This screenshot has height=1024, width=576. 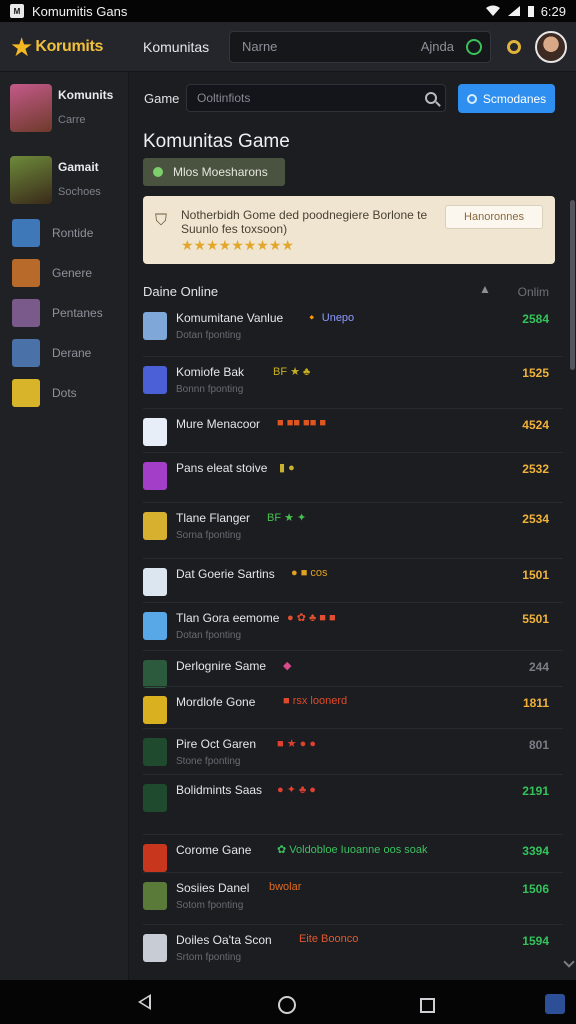 I want to click on game-tags: ✿ Voldobloe Iuoanne oos soak, so click(x=352, y=850).